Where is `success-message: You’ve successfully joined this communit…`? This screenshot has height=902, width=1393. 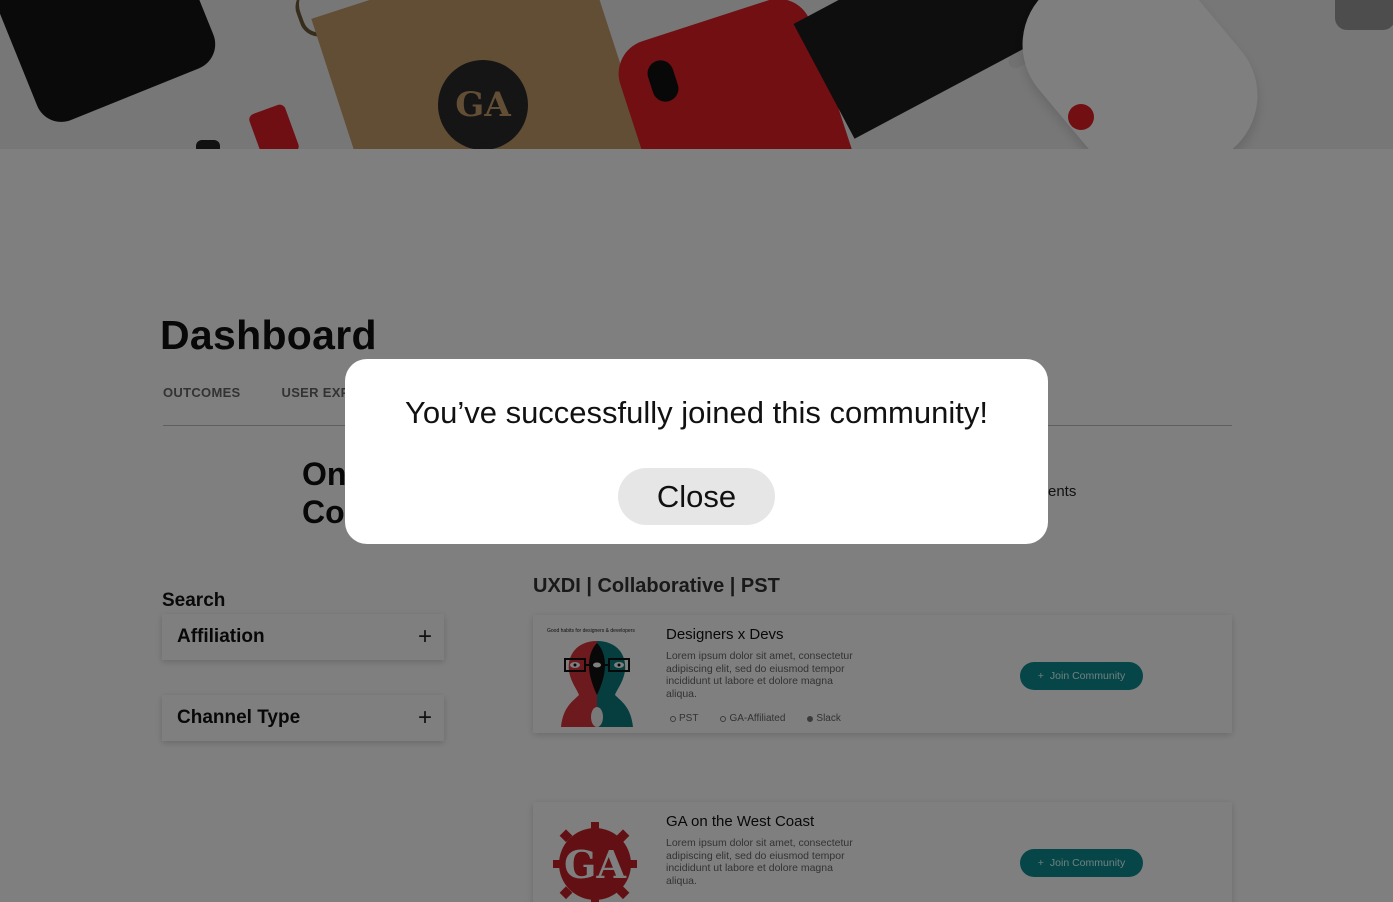
success-message: You’ve successfully joined this communit… is located at coordinates (696, 412).